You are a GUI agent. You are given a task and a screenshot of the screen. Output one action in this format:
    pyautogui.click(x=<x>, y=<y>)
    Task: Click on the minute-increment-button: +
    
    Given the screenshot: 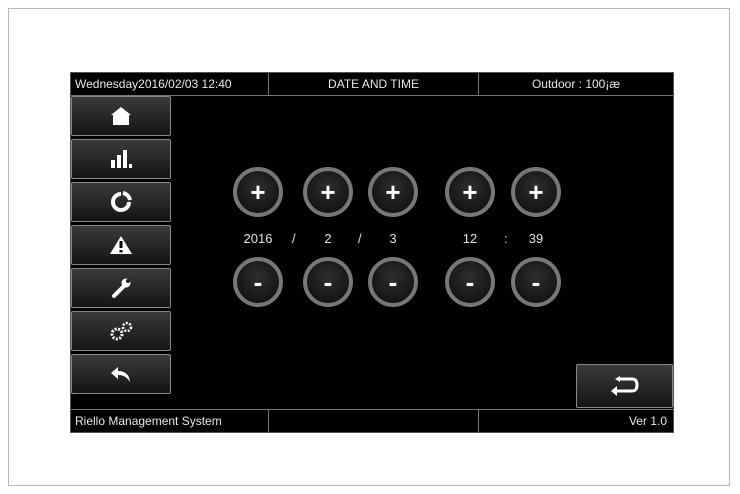 What is the action you would take?
    pyautogui.click(x=536, y=192)
    